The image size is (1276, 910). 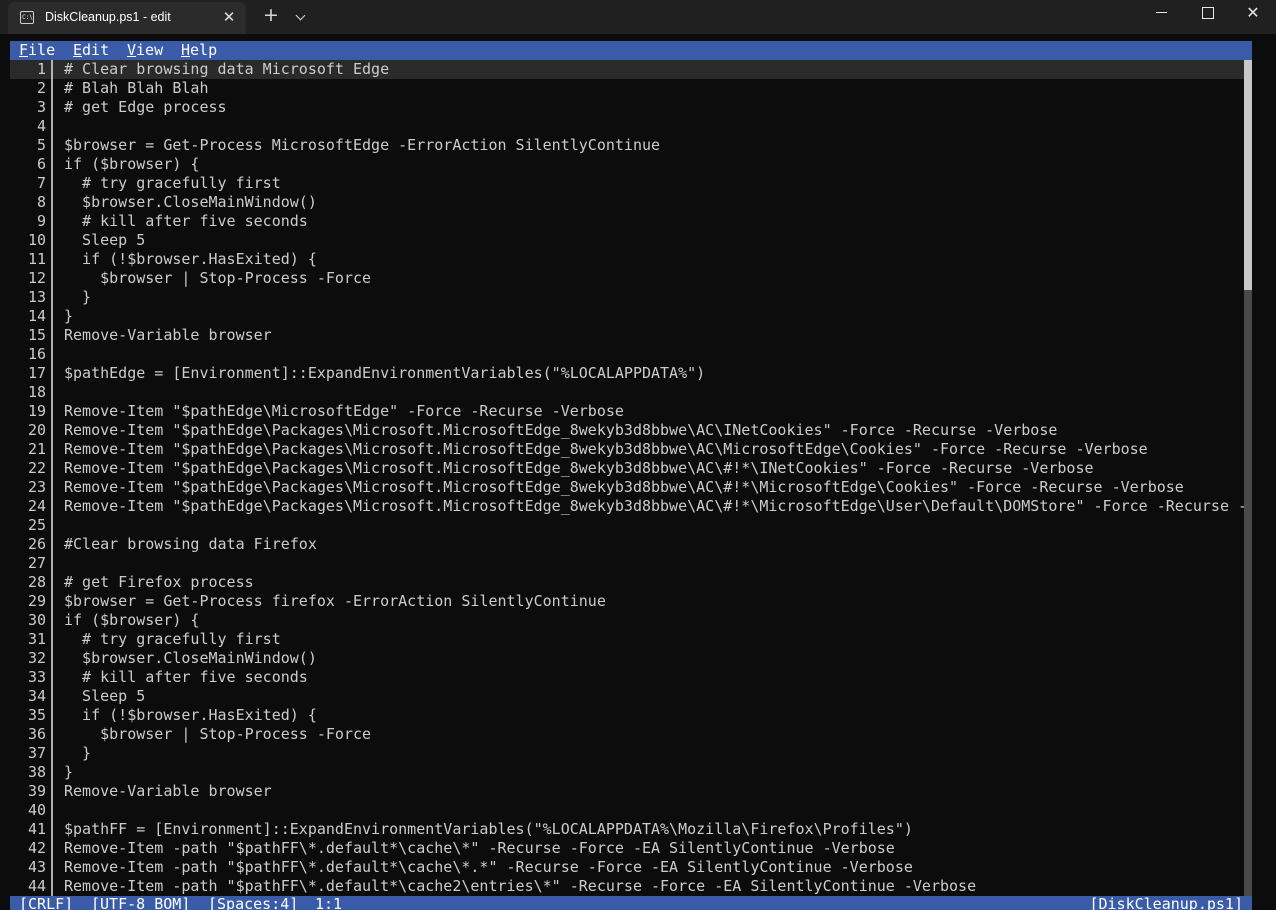 I want to click on code-line: 40, so click(x=627, y=810).